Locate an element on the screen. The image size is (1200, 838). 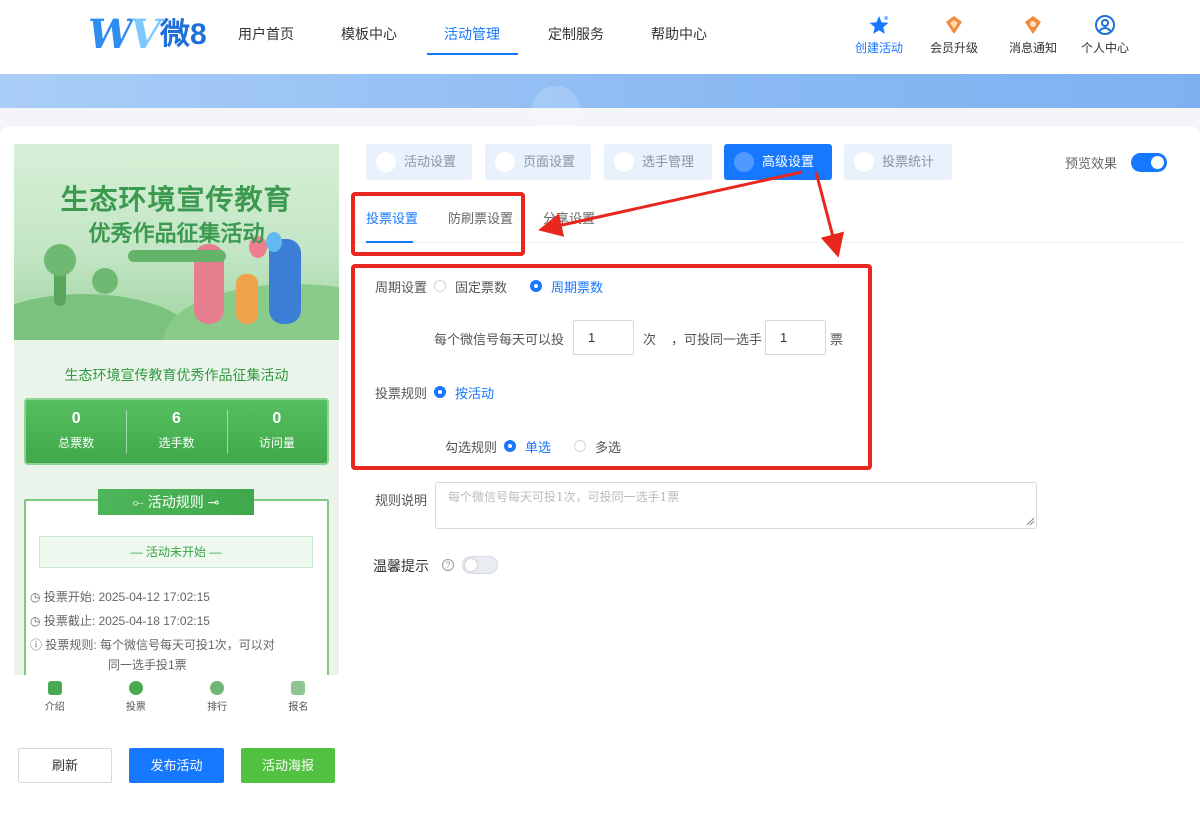
nav-home: 用户首页 is located at coordinates (266, 34).